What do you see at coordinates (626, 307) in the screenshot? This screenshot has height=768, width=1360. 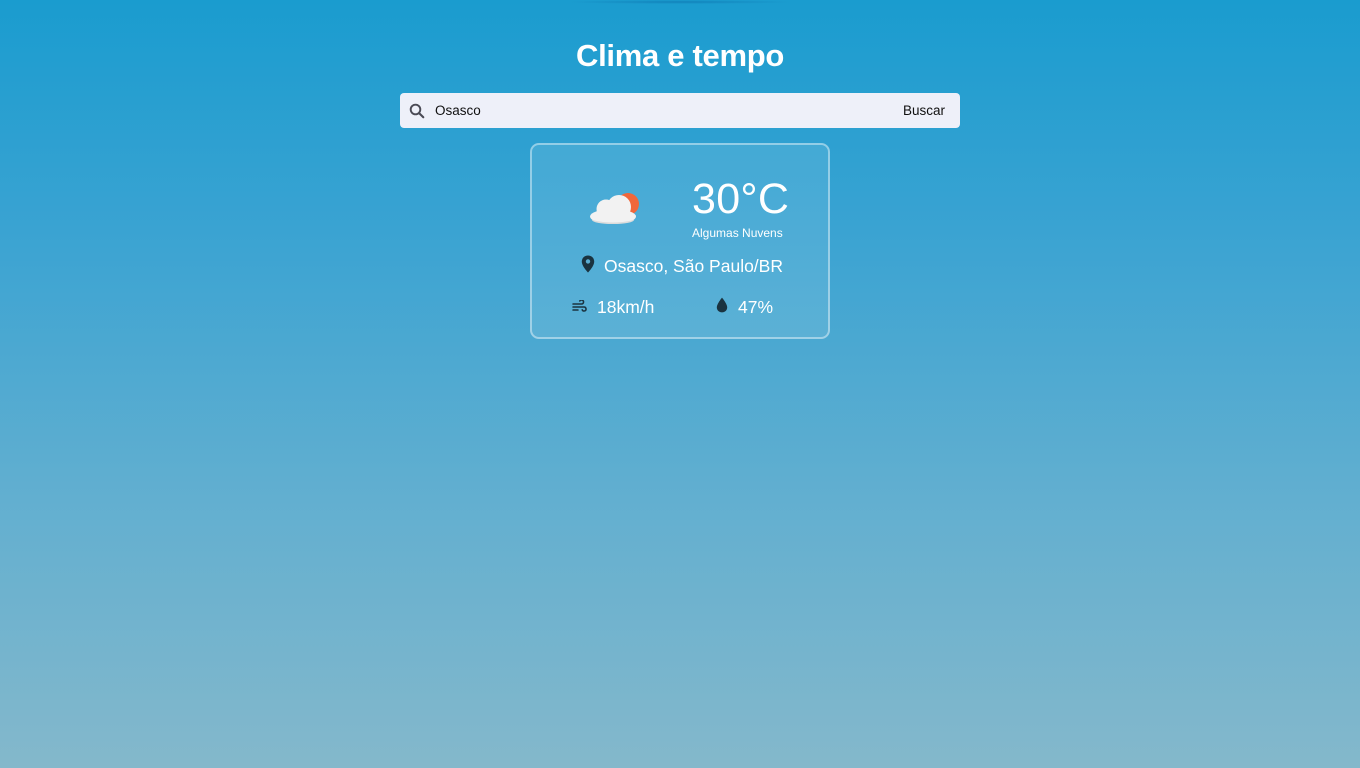 I see `wind-value: 18km/h` at bounding box center [626, 307].